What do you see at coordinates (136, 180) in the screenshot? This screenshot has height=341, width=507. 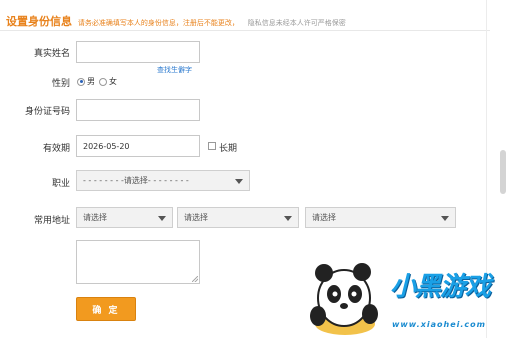 I see `occupation-value: - - - - - - - -请选择- - - - - - - -` at bounding box center [136, 180].